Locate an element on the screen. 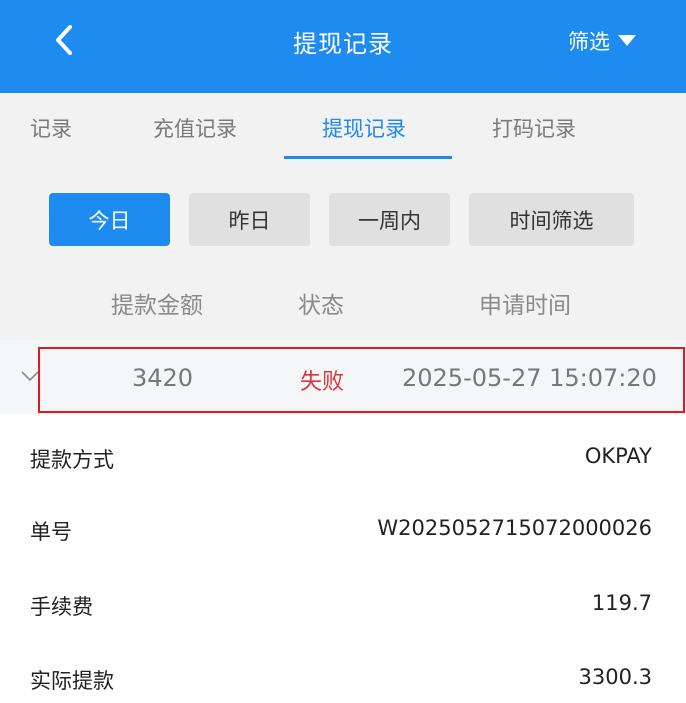  detail-label: 手续费 is located at coordinates (61, 607).